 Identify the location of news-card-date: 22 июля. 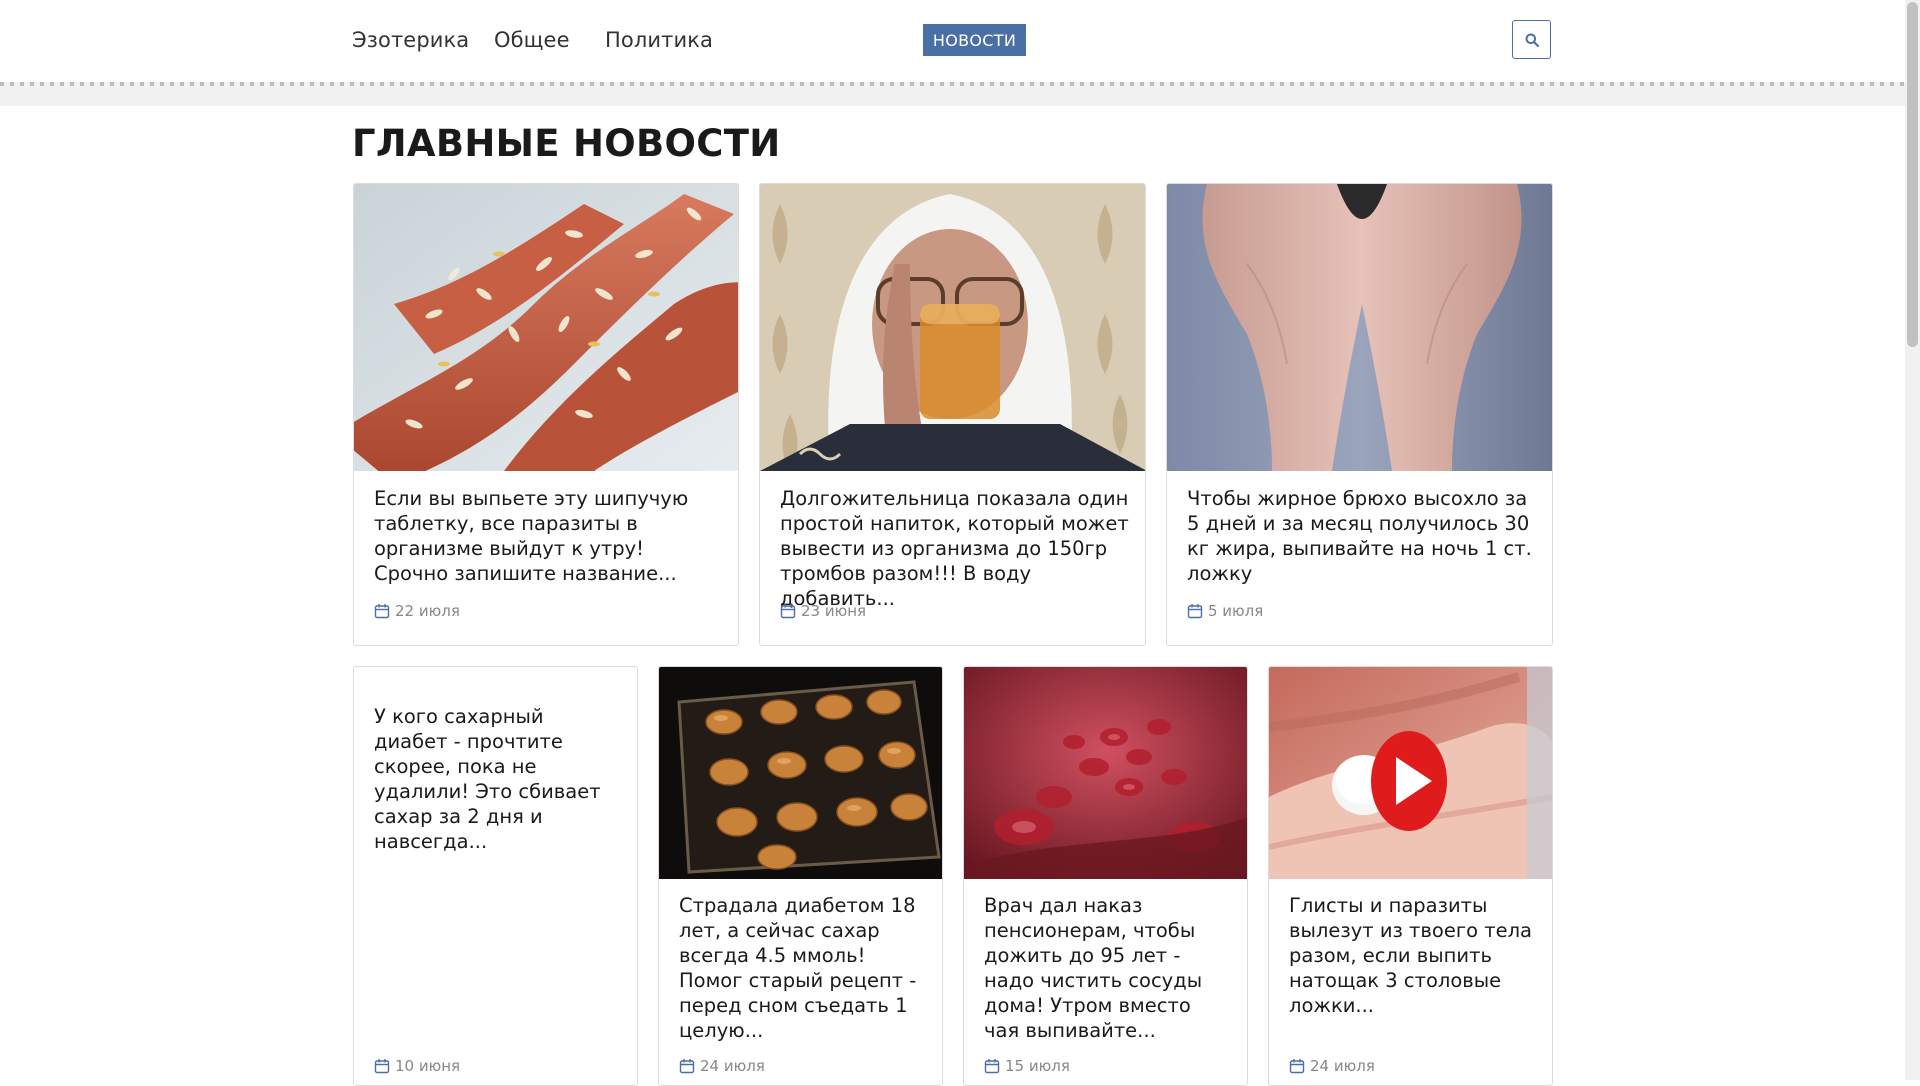
(417, 611).